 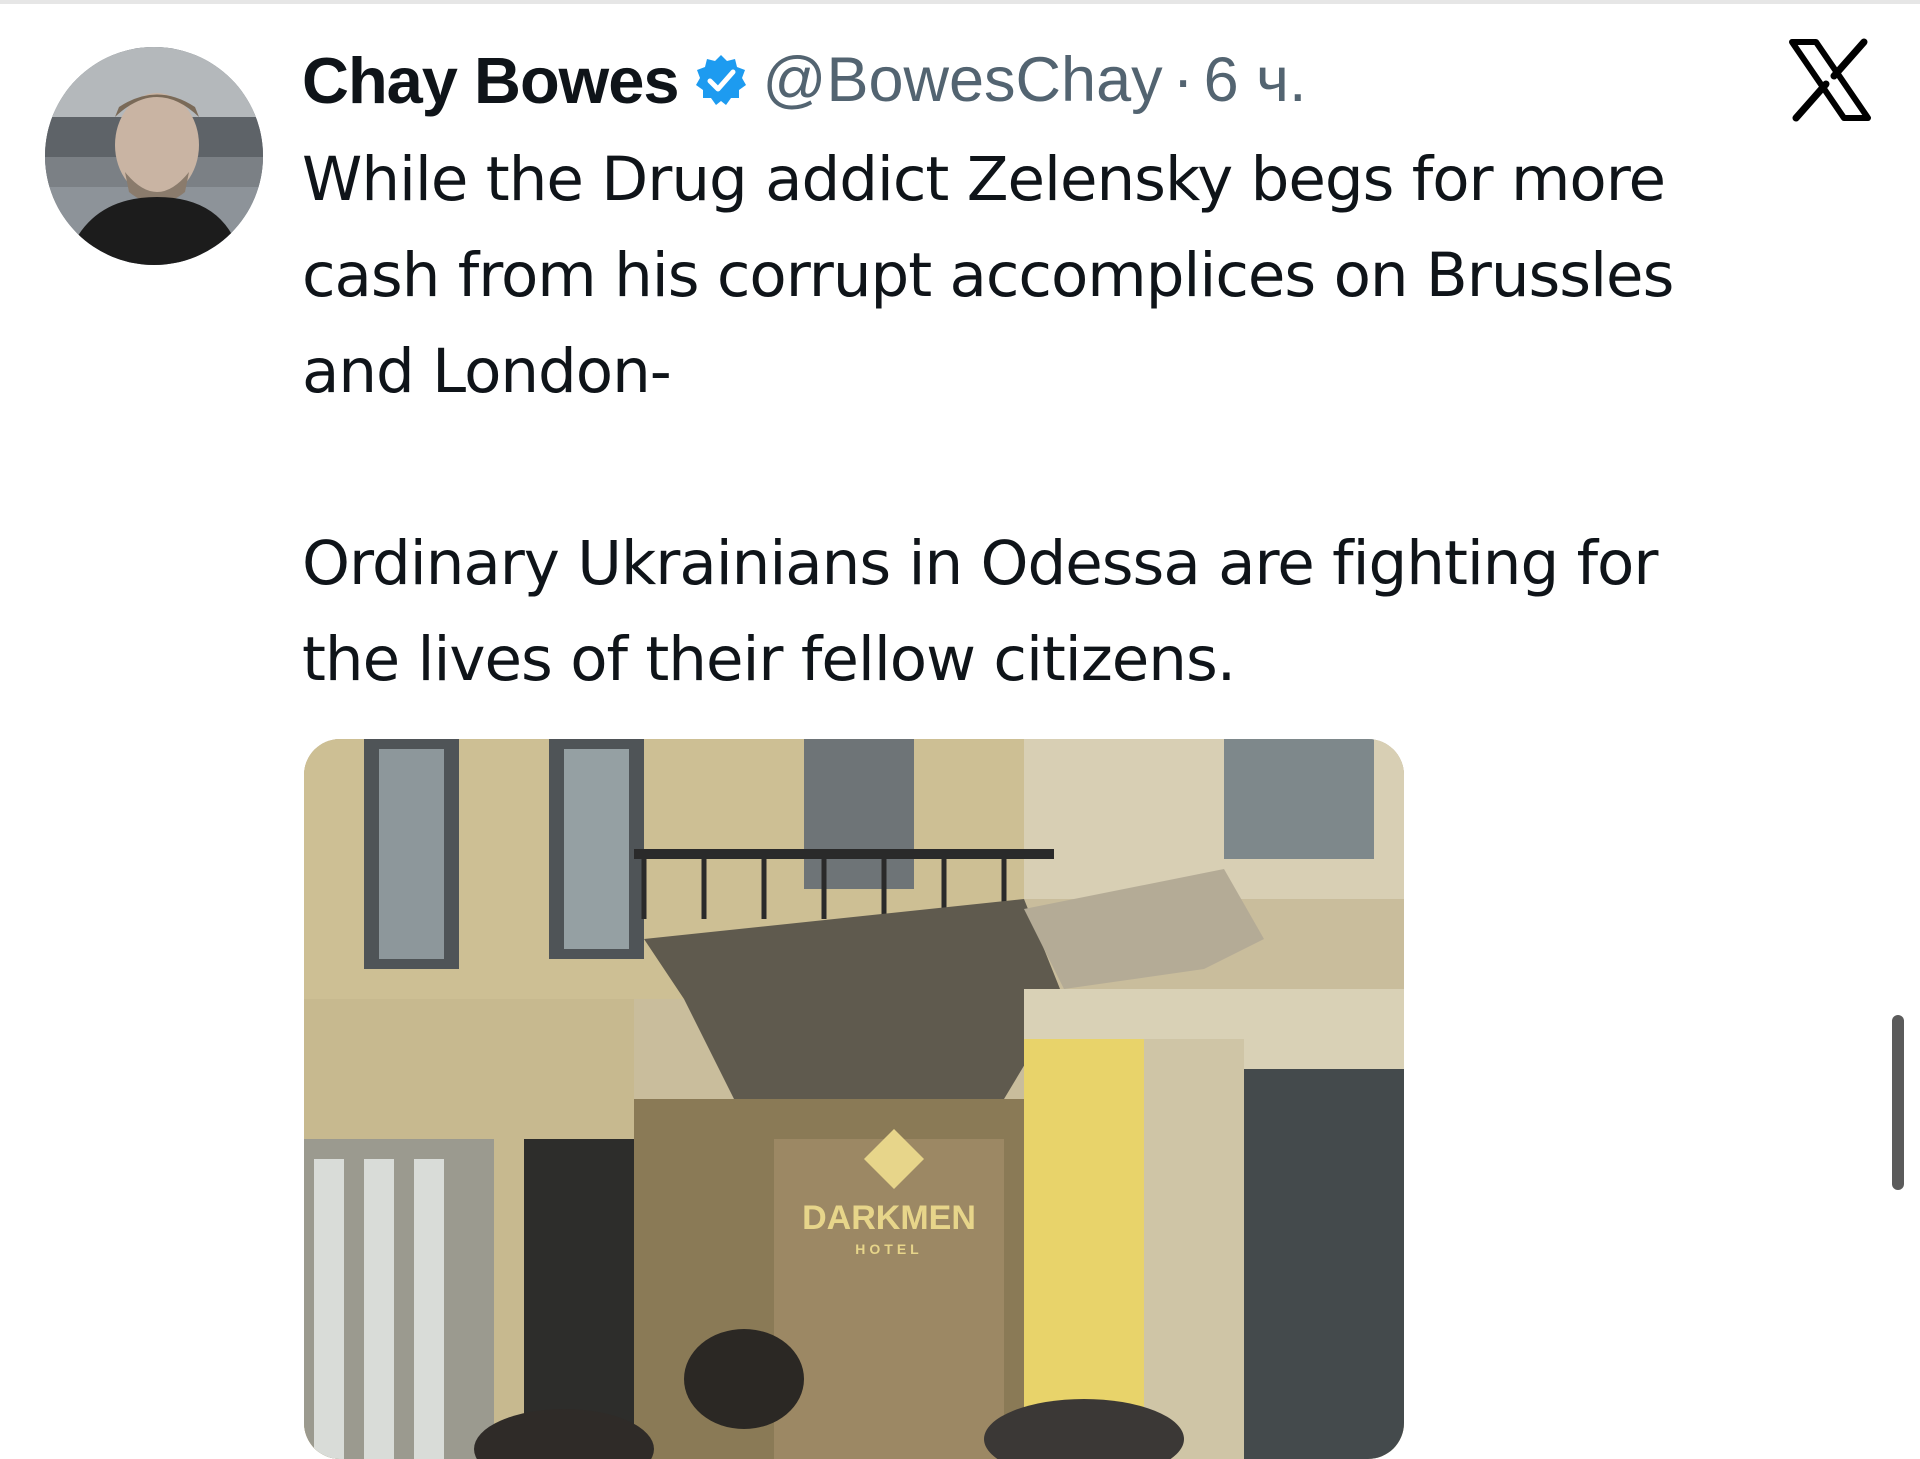 What do you see at coordinates (963, 80) in the screenshot?
I see `author-handle: @BowesChay` at bounding box center [963, 80].